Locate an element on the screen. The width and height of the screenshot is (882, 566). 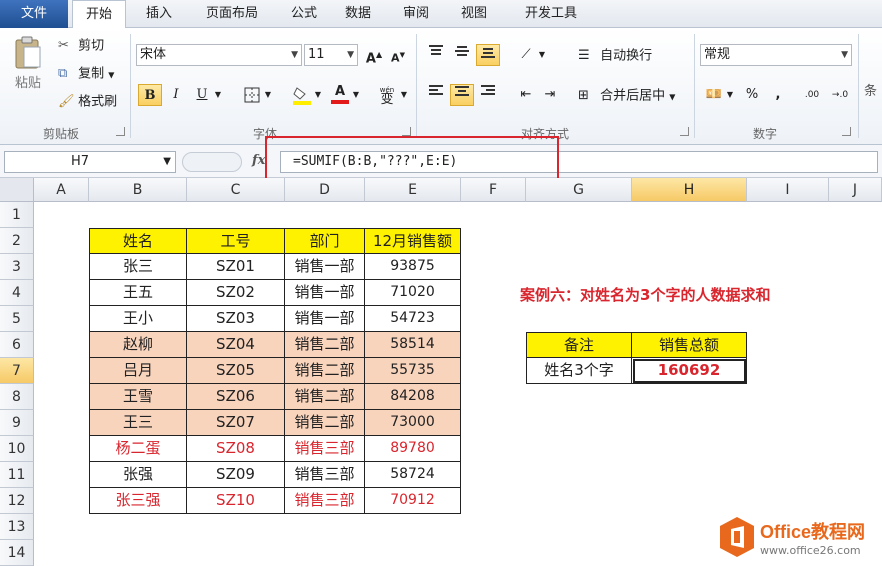
font-color-icon: A is located at coordinates (340, 95).